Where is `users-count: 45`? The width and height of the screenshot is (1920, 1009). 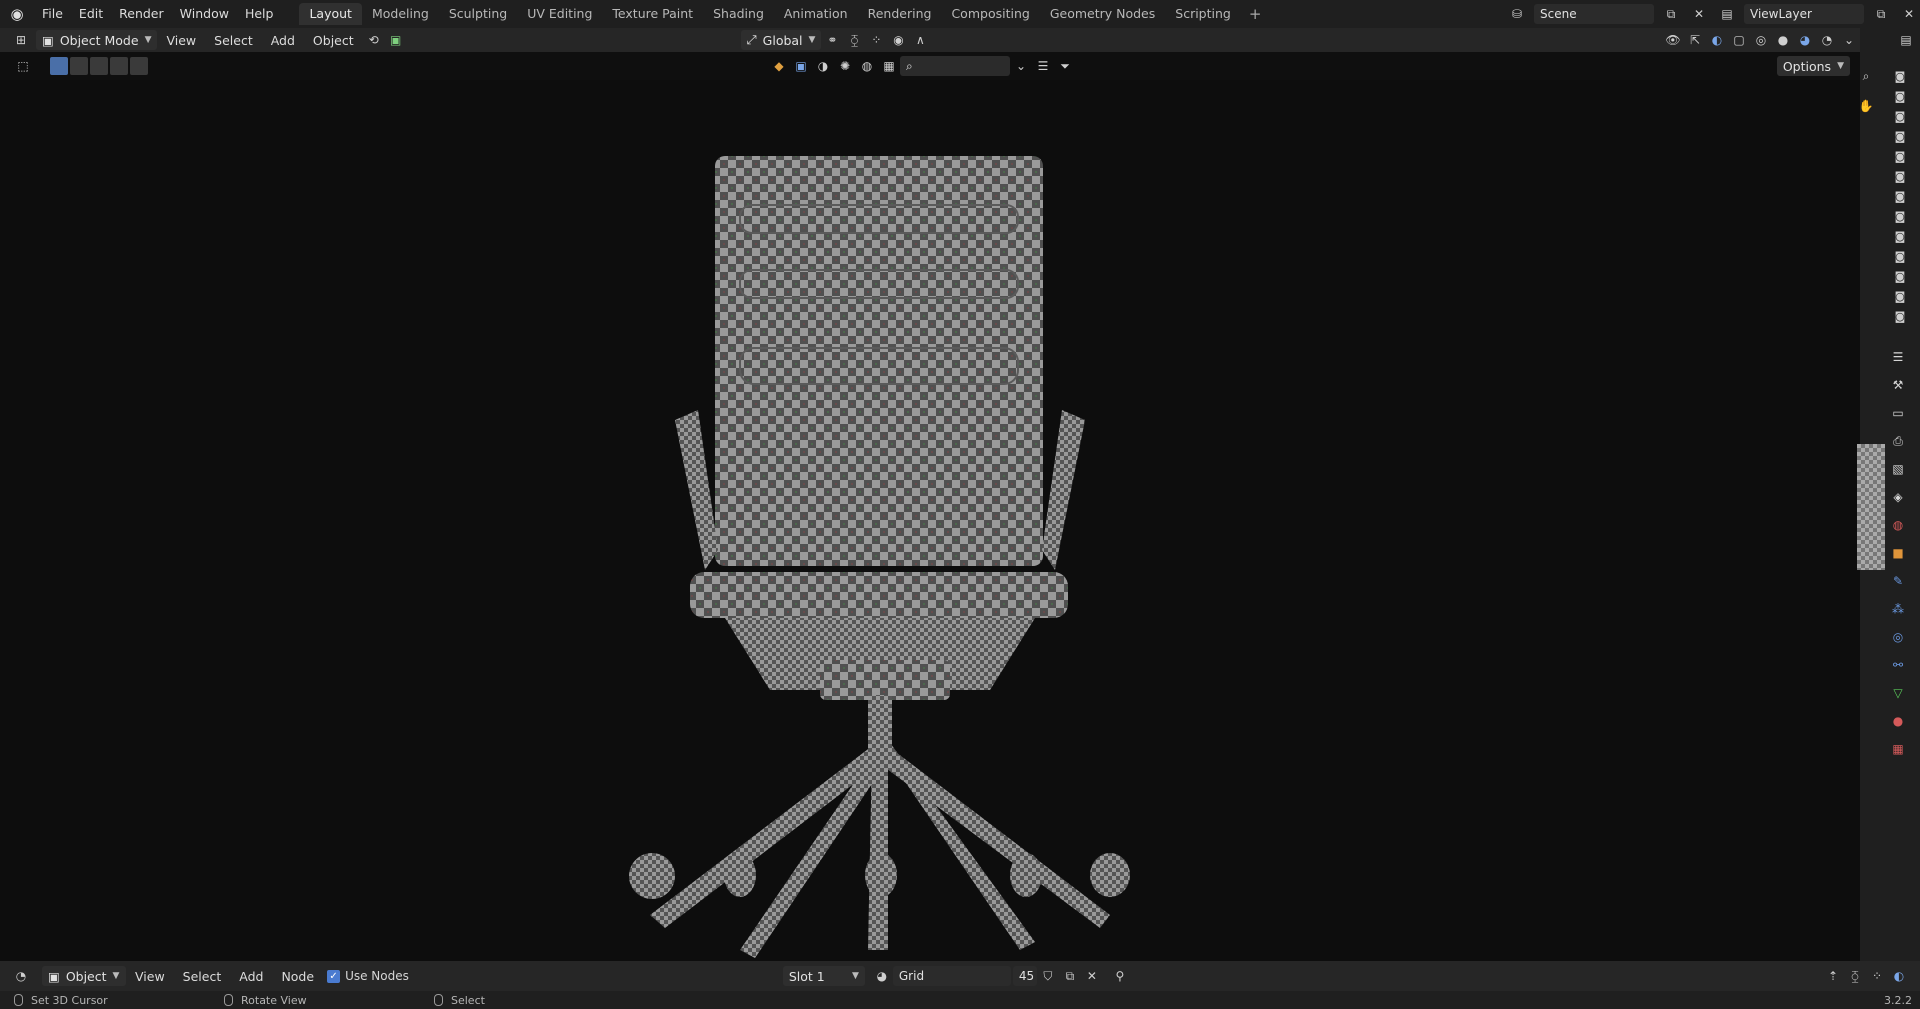
users-count: 45 is located at coordinates (1024, 976).